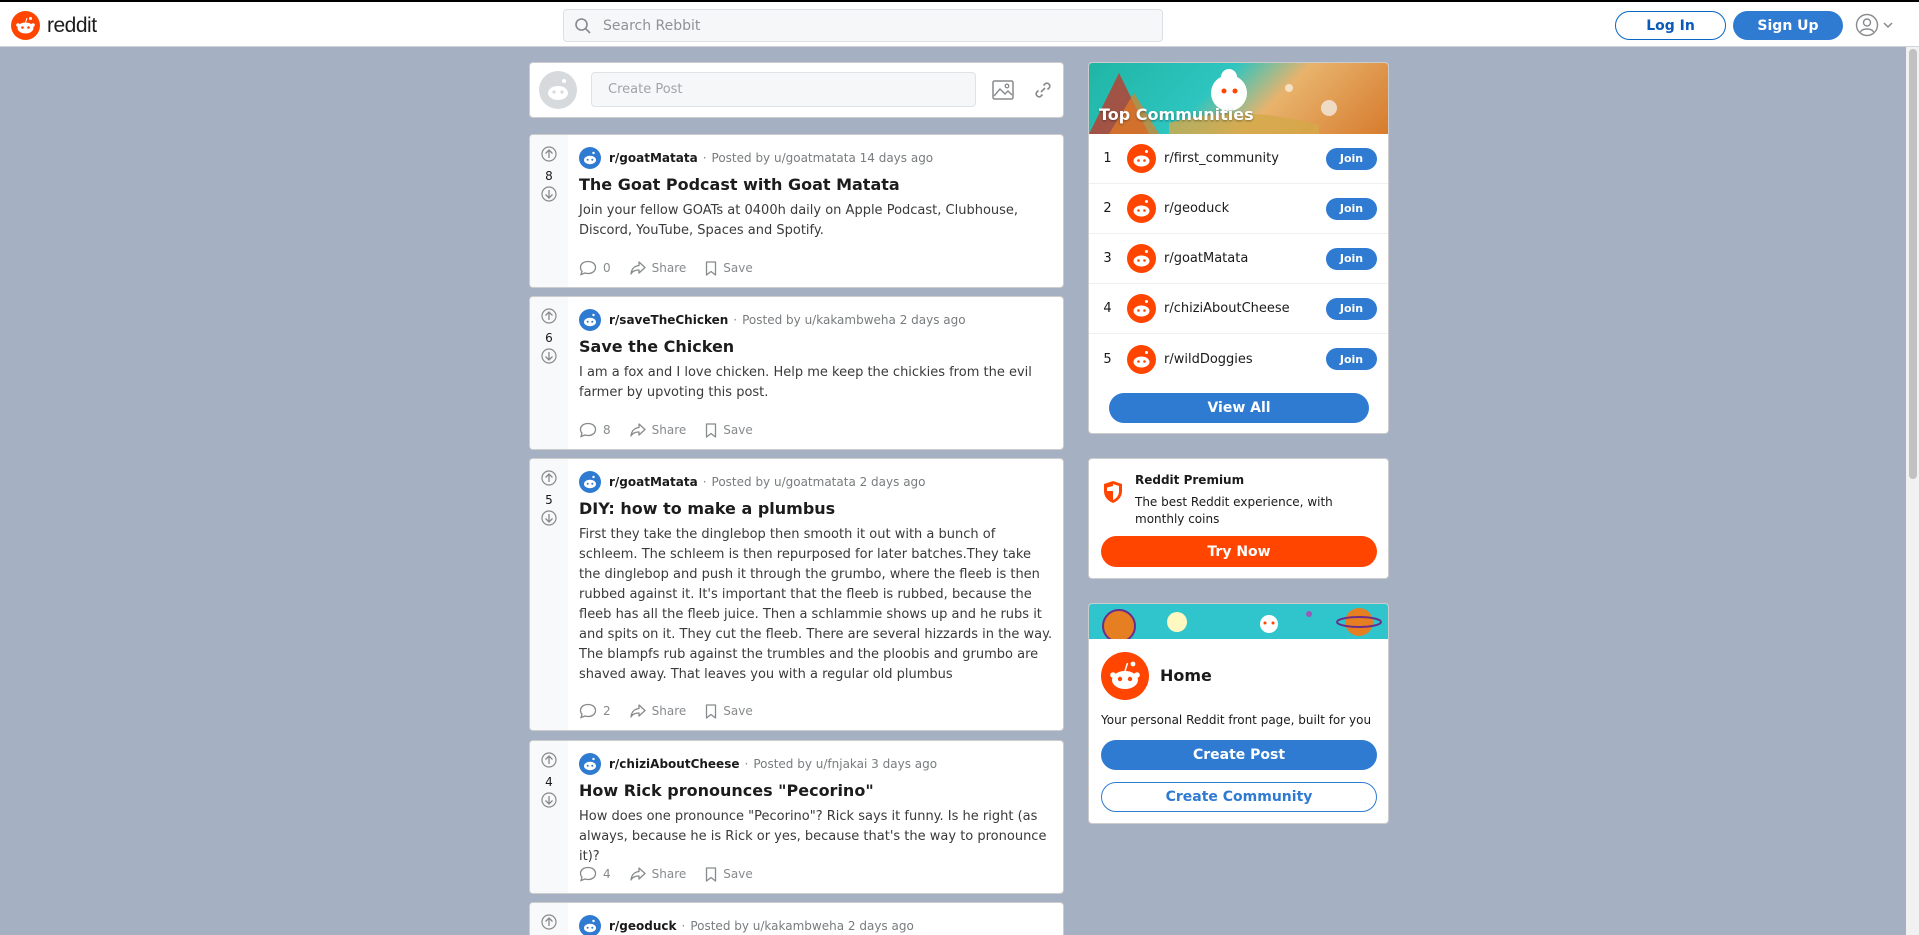 The image size is (1919, 935). What do you see at coordinates (1244, 258) in the screenshot?
I see `community-name: r/goatMatata` at bounding box center [1244, 258].